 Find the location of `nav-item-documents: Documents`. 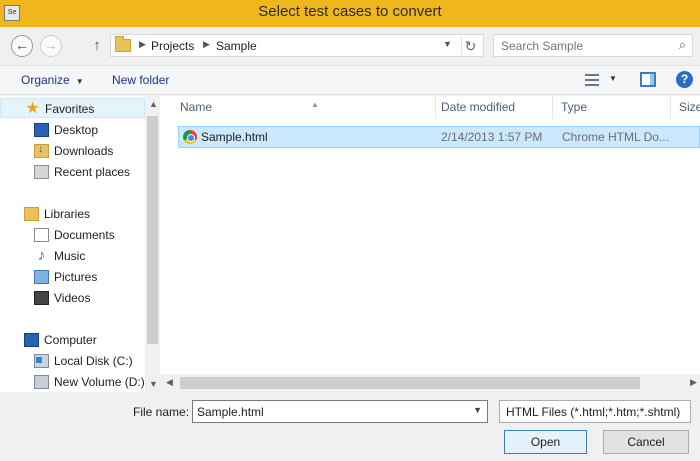

nav-item-documents: Documents is located at coordinates (72, 235).